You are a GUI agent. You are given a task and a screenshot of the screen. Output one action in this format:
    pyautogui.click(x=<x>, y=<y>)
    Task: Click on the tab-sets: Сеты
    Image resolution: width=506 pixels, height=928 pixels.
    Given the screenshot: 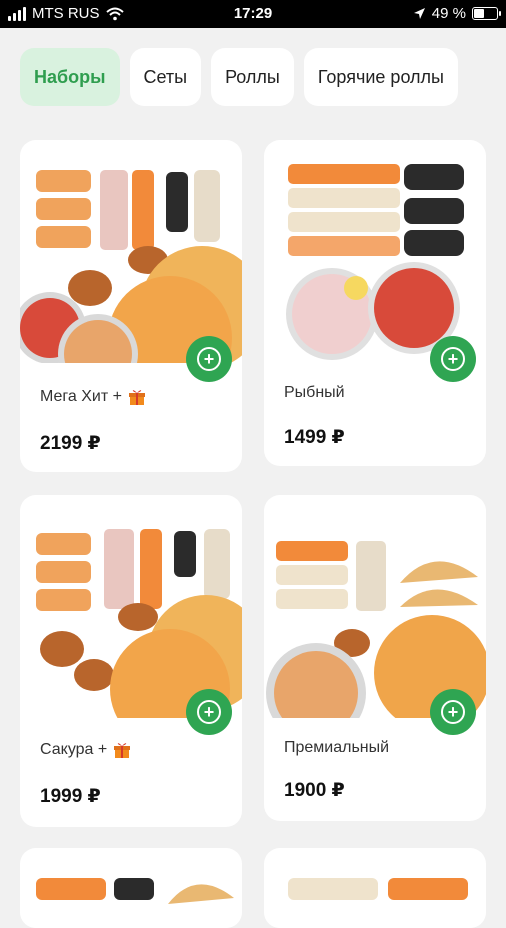 What is the action you would take?
    pyautogui.click(x=165, y=77)
    